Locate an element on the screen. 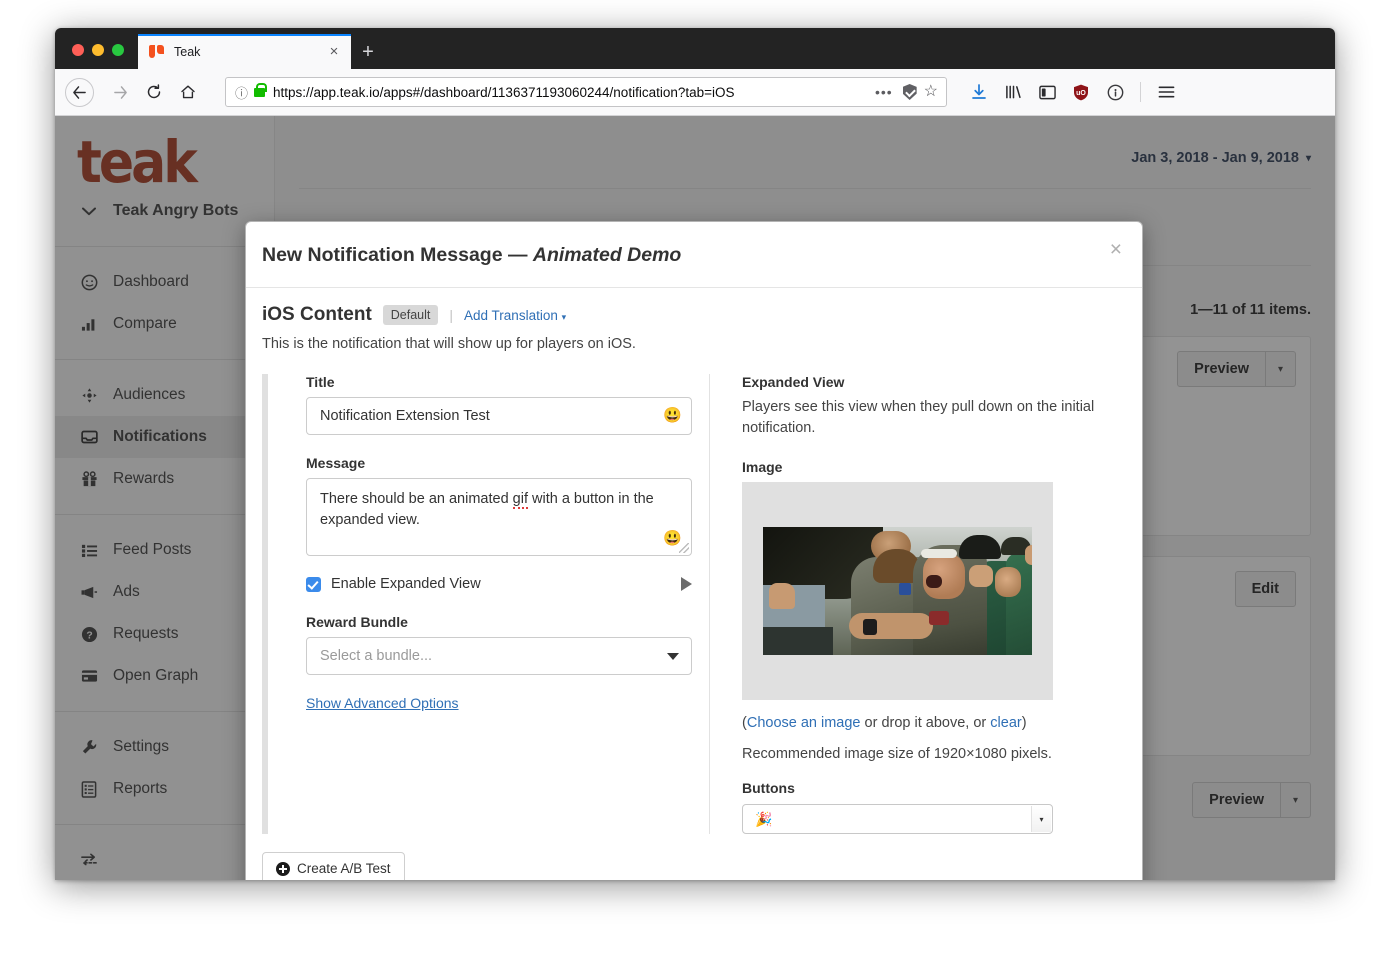 This screenshot has width=1385, height=960. sidebar-icon is located at coordinates (1047, 92).